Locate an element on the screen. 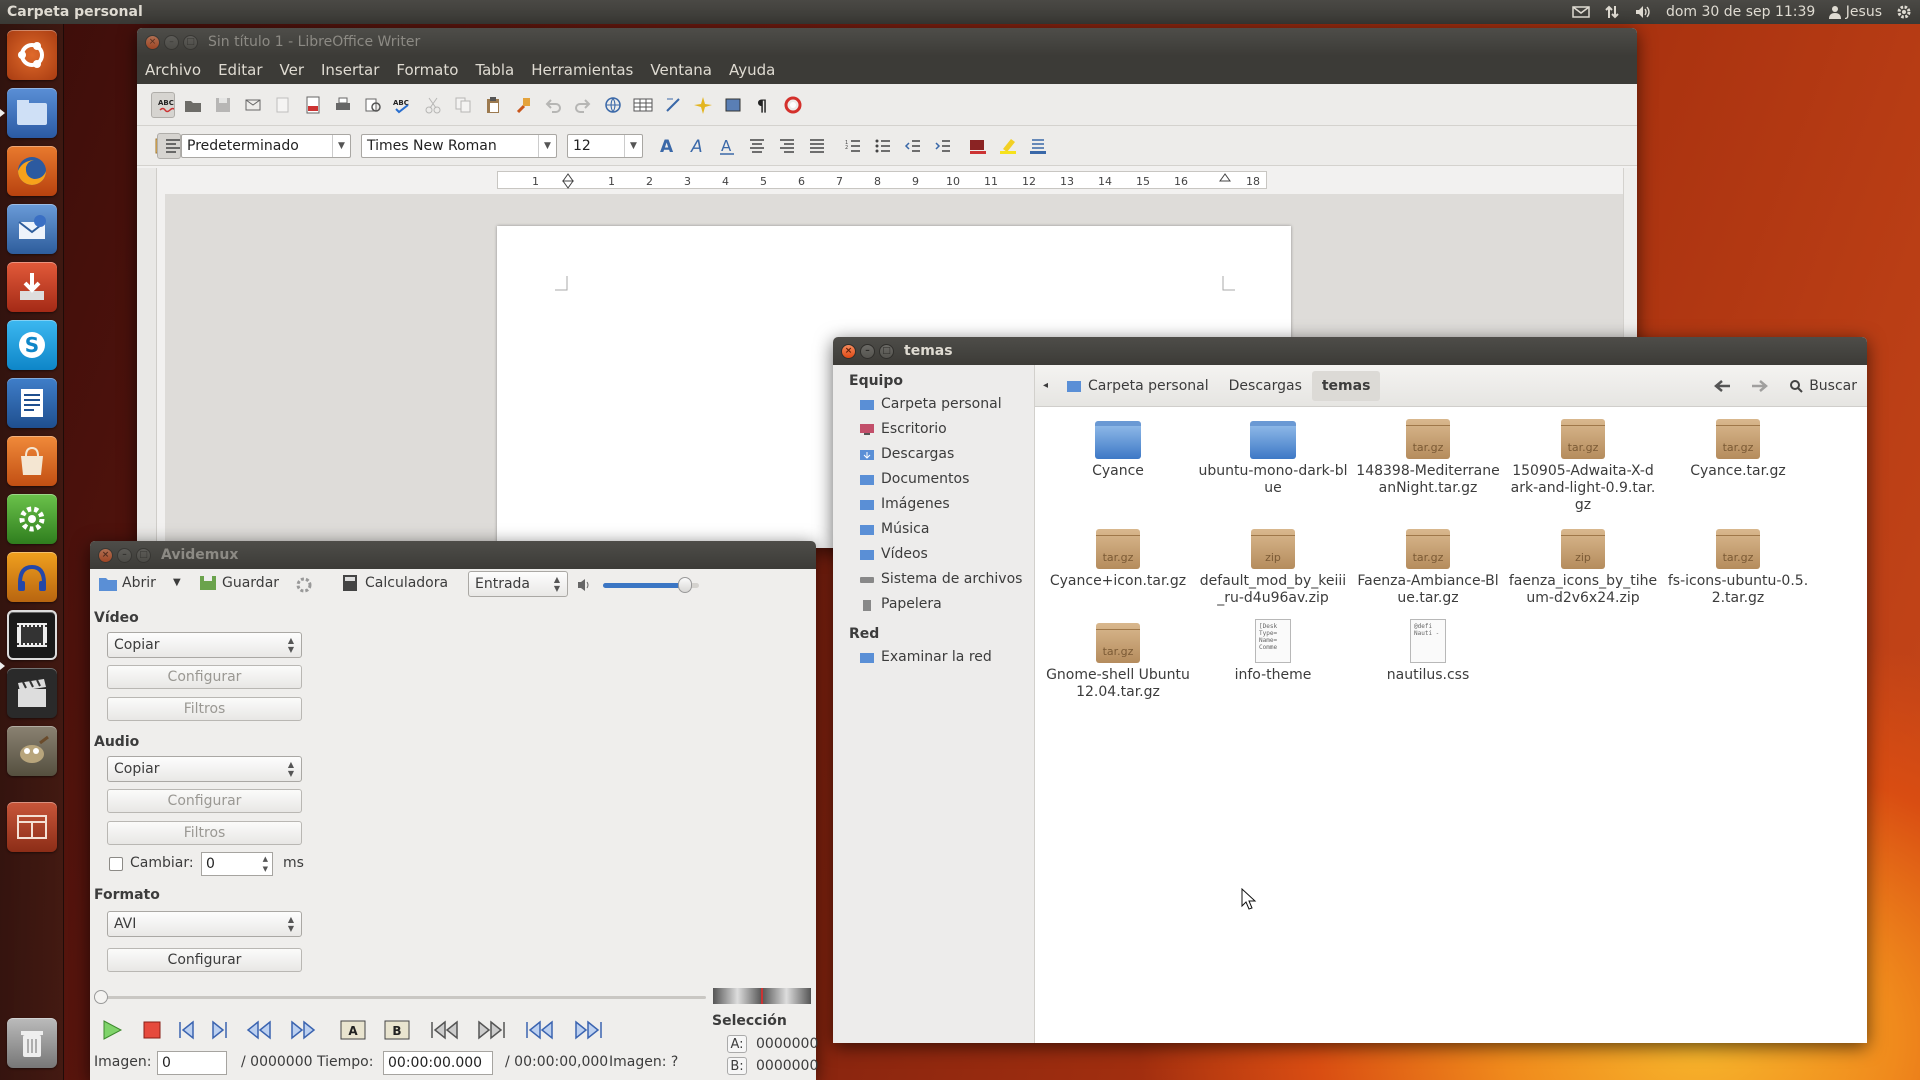  edit-file-icon is located at coordinates (283, 105).